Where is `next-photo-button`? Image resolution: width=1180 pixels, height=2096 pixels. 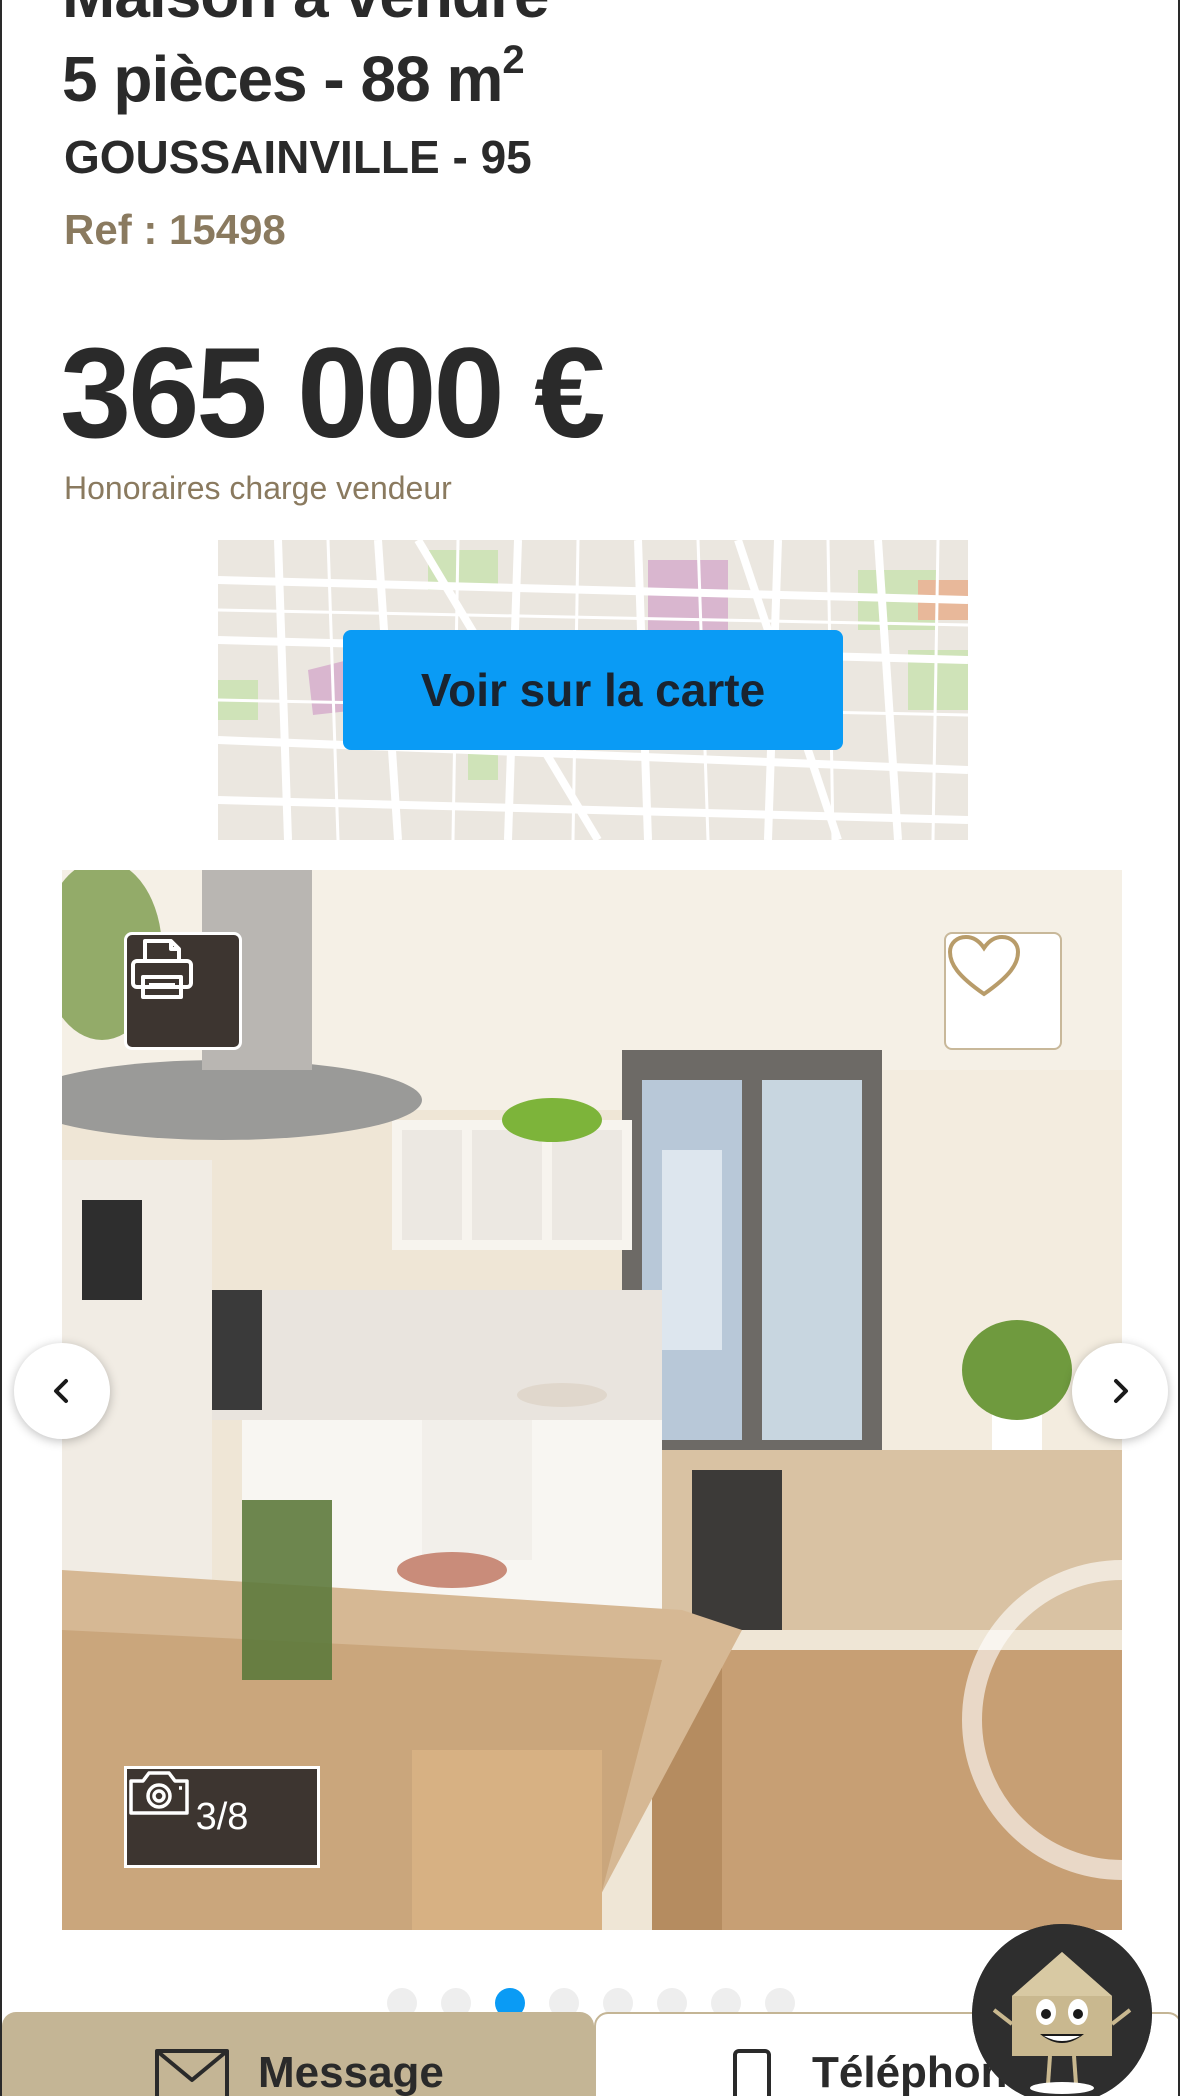 next-photo-button is located at coordinates (1120, 1391).